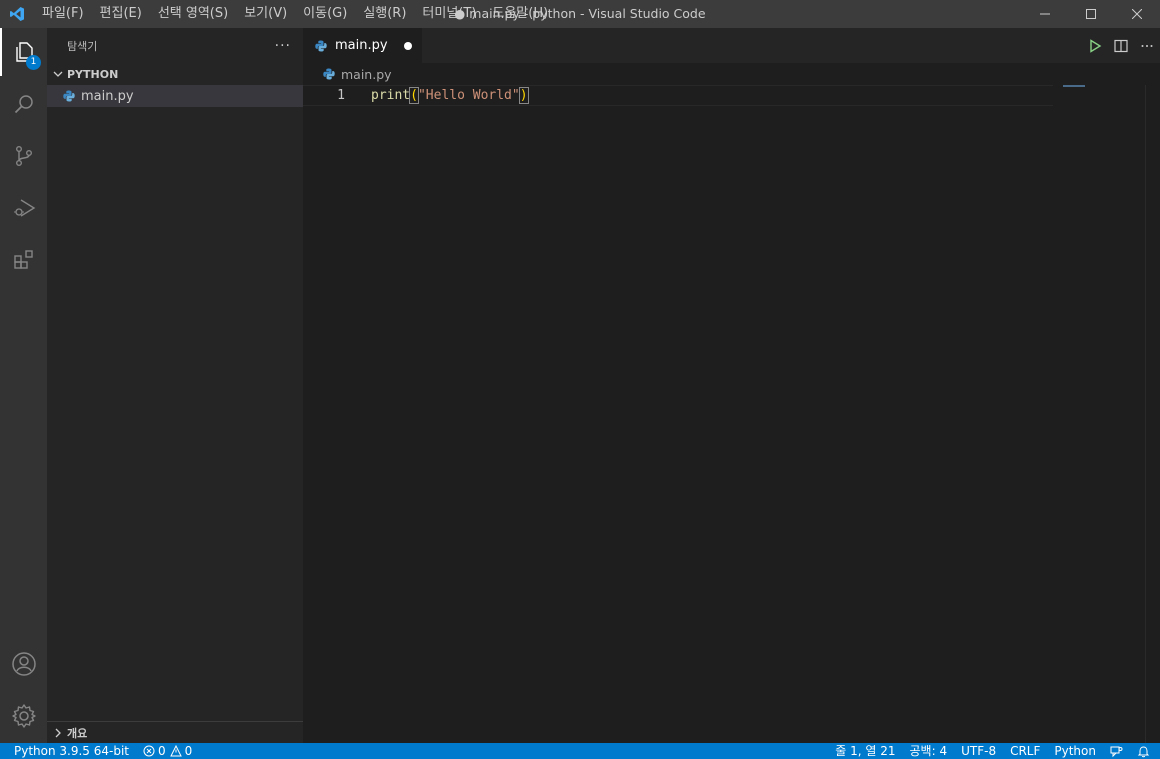 The height and width of the screenshot is (759, 1160). Describe the element at coordinates (68, 751) in the screenshot. I see `python-interpreter: Python 3.9.5 64-bit` at that location.